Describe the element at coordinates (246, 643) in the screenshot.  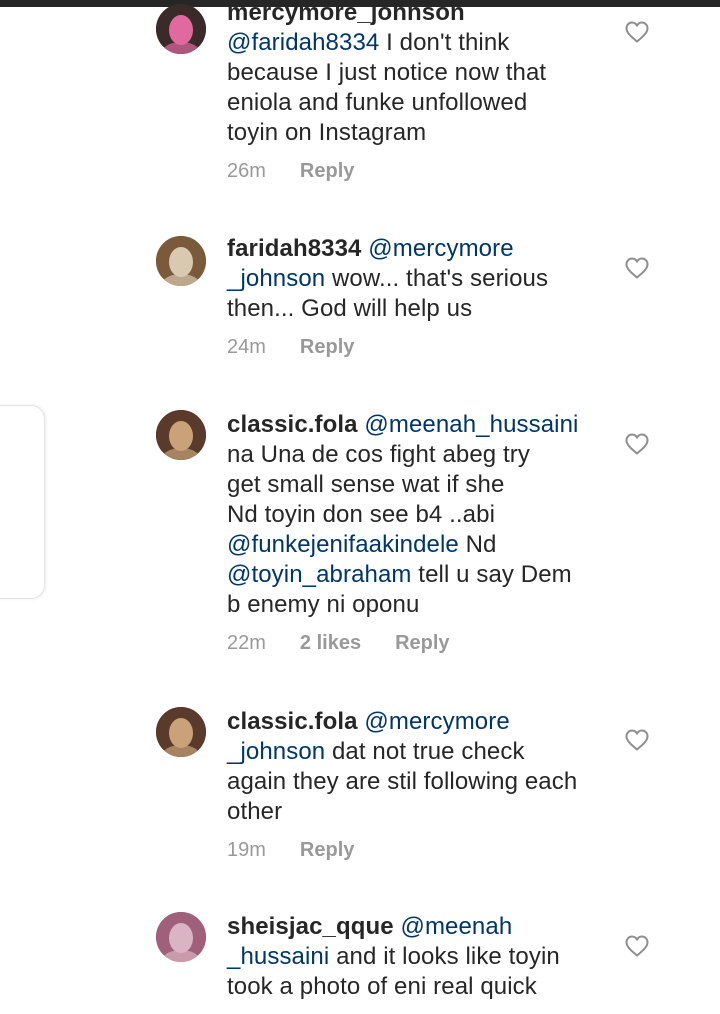
I see `comment-timestamp: 22m` at that location.